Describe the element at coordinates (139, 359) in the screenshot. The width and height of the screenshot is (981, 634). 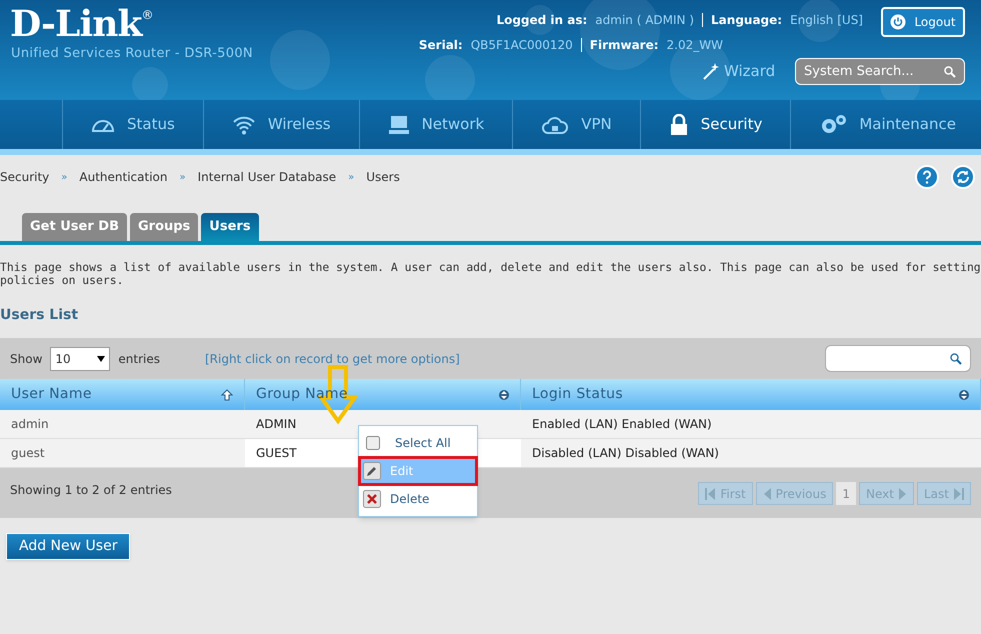
I see `entries-label: entries` at that location.